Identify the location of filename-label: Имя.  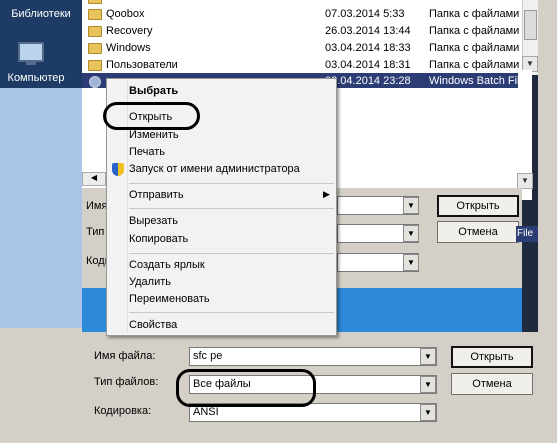
(97, 206).